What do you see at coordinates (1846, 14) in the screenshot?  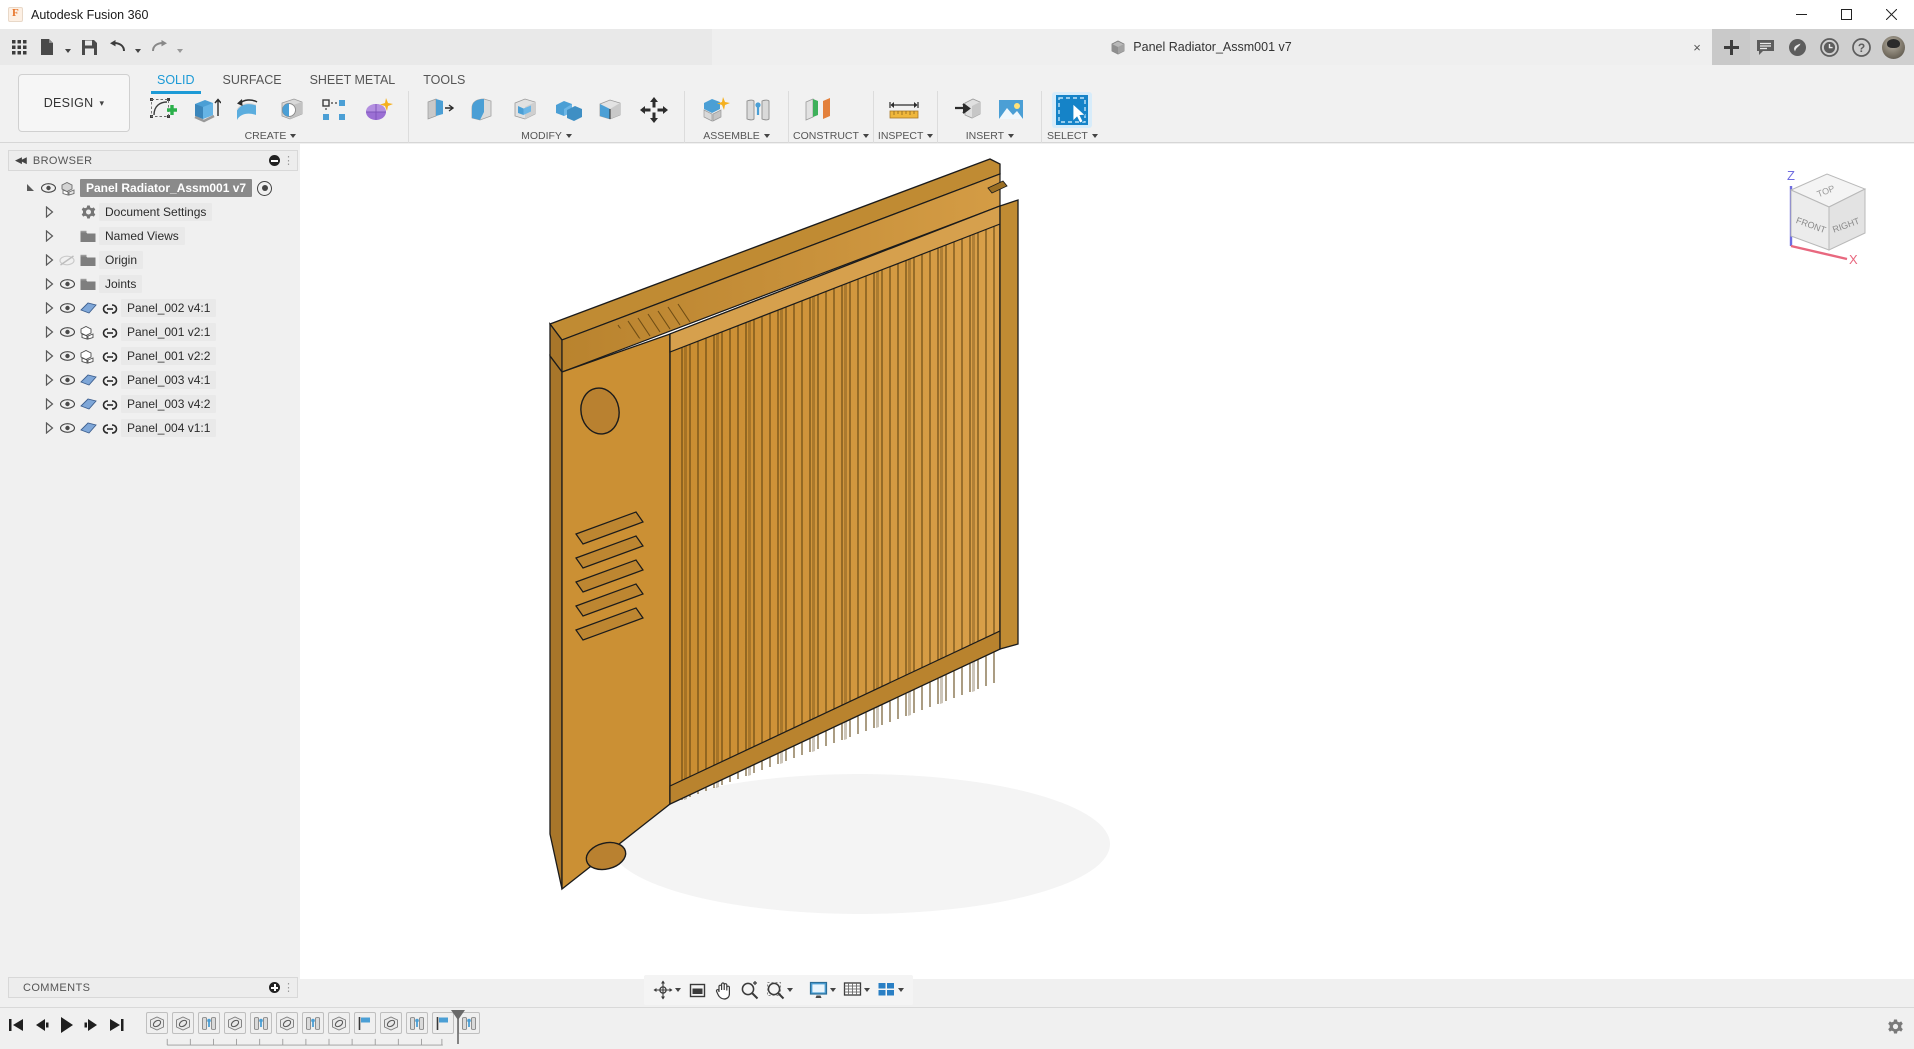 I see `maximize-button` at bounding box center [1846, 14].